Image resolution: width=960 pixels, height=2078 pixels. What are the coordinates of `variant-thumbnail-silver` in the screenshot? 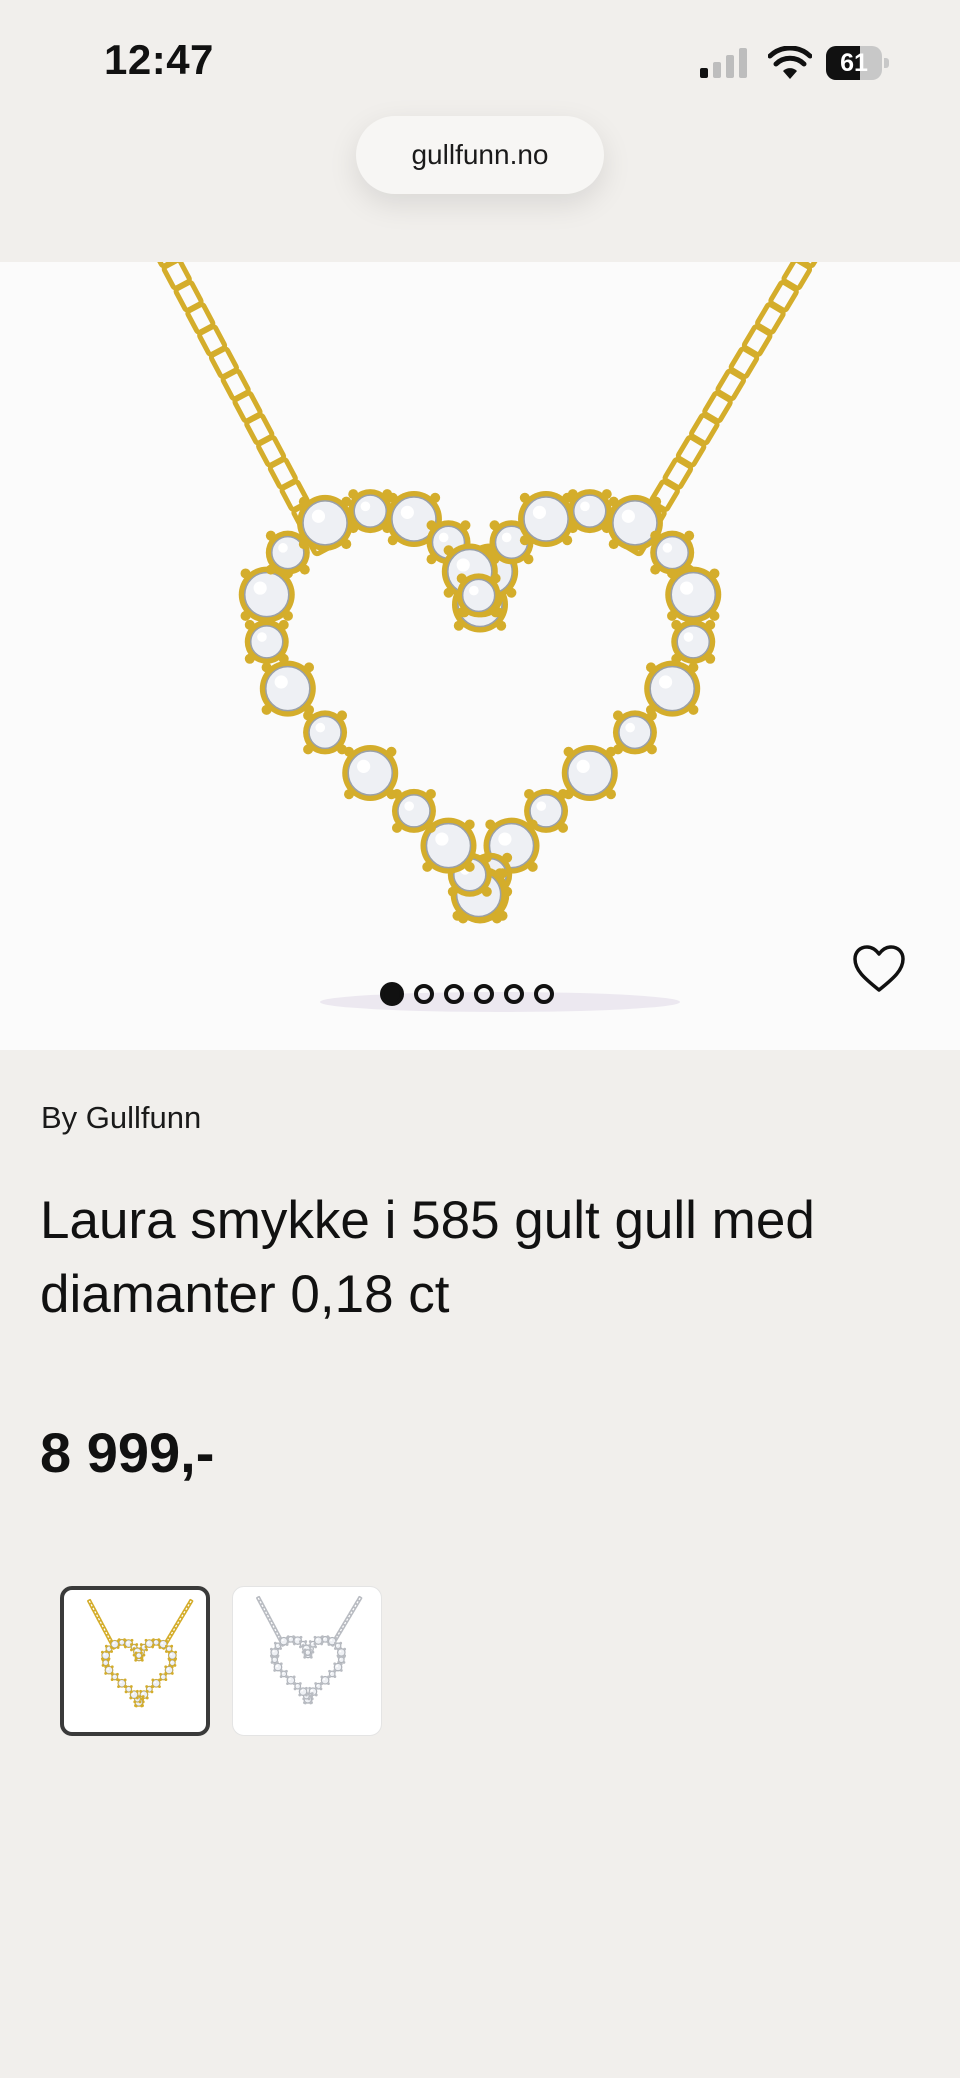 It's located at (307, 1661).